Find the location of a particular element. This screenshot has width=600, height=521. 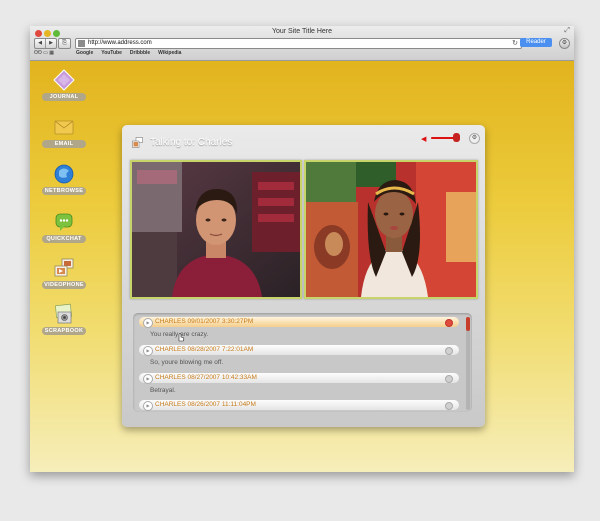

message-header: ▶ CHARLES 08/28/2007 7:22:01AM is located at coordinates (299, 350).